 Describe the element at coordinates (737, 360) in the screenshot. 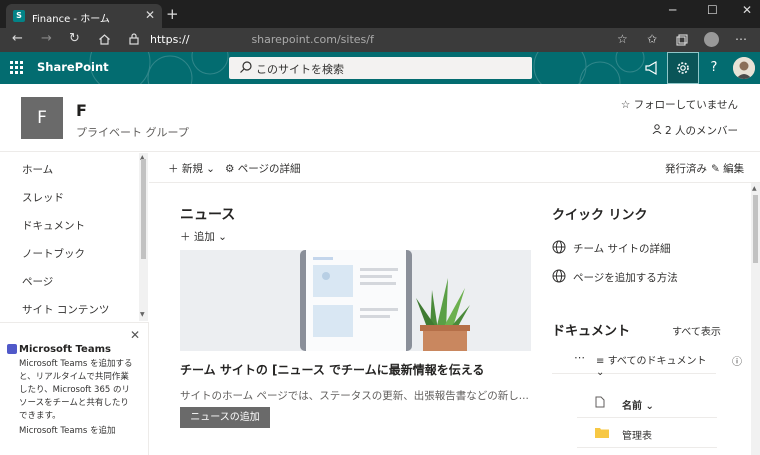

I see `info-icon: ⓘ` at that location.